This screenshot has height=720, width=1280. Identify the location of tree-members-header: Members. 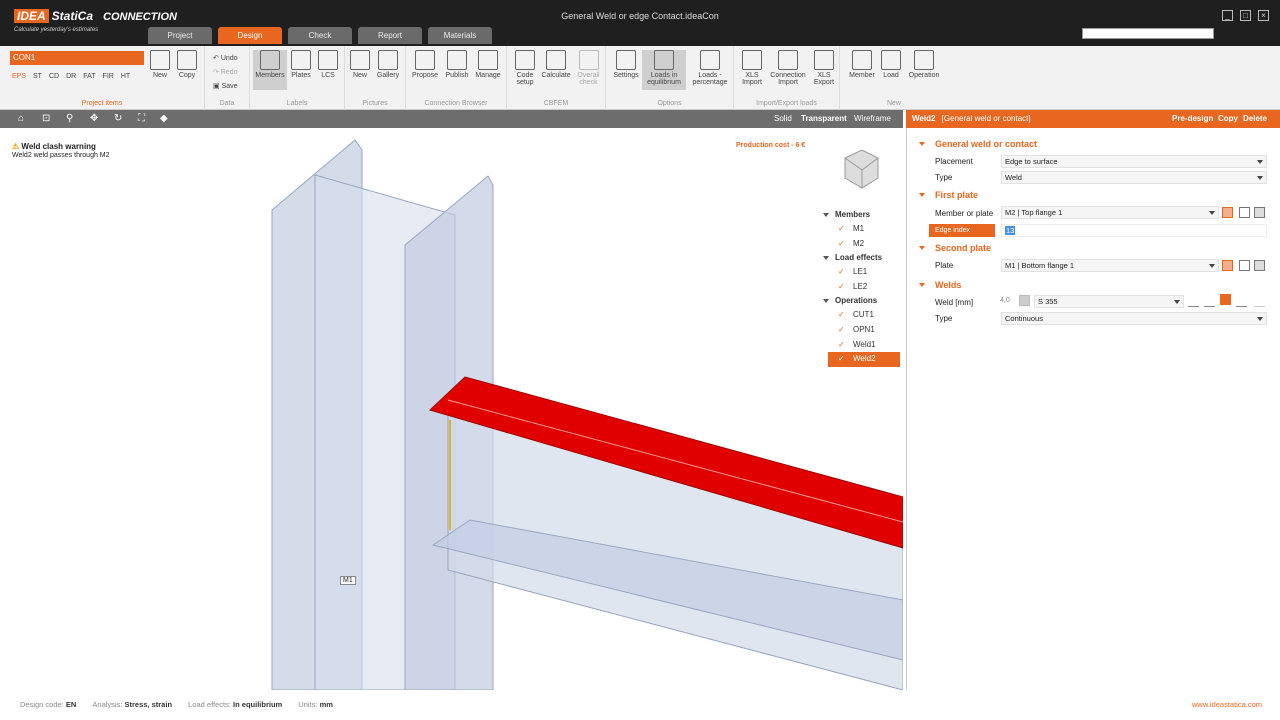
(860, 215).